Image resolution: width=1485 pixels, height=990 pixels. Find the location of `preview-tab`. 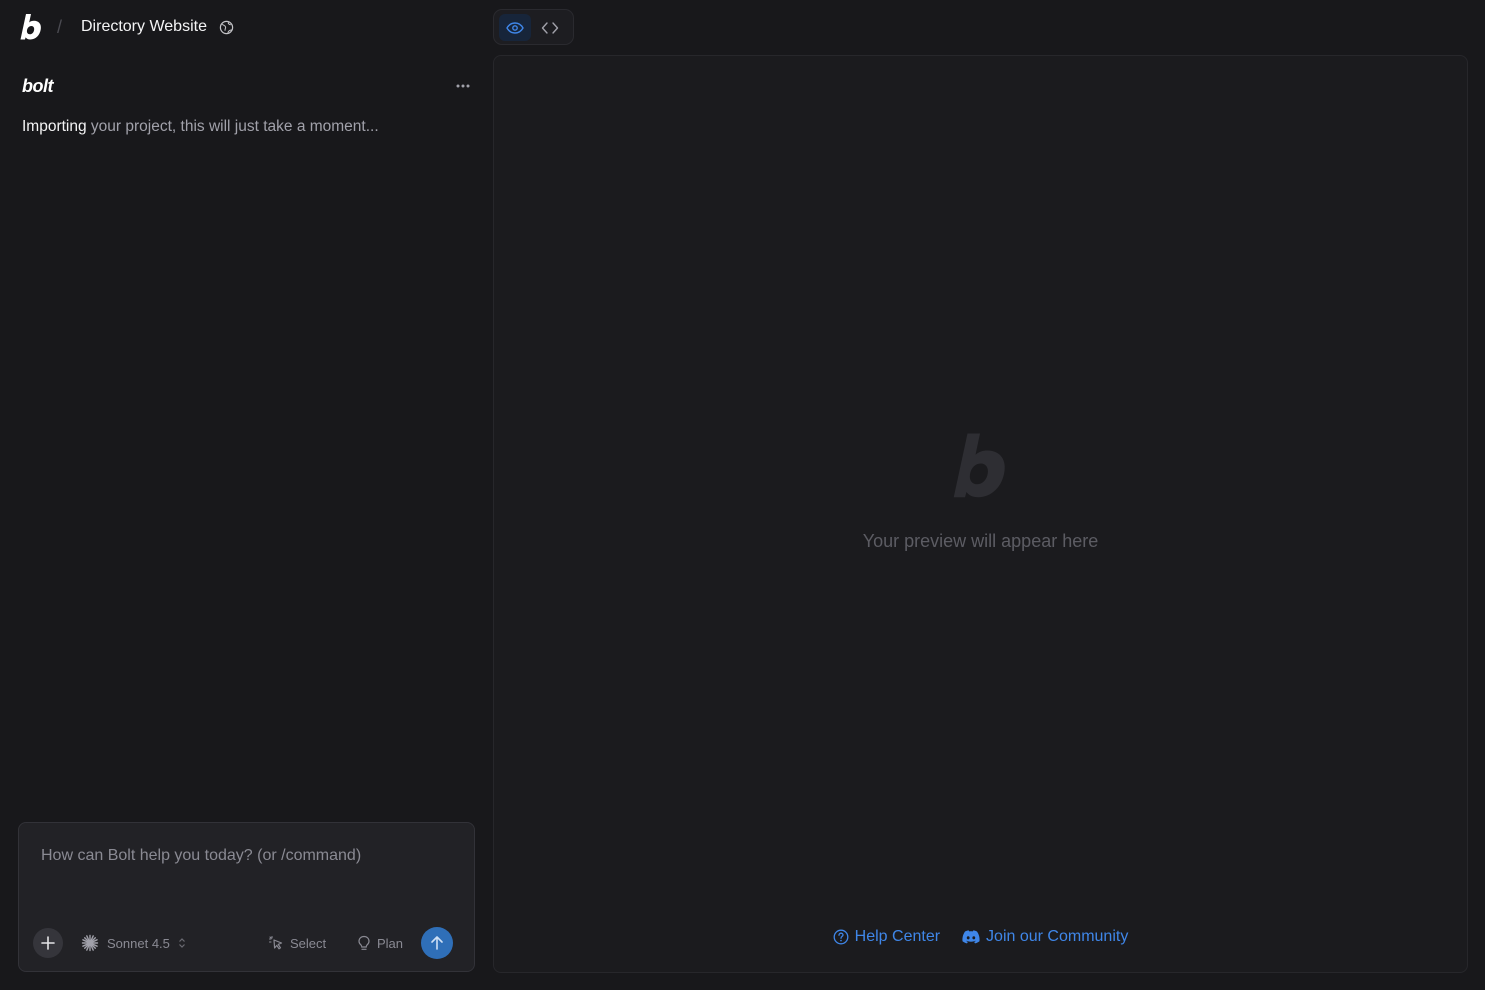

preview-tab is located at coordinates (515, 27).